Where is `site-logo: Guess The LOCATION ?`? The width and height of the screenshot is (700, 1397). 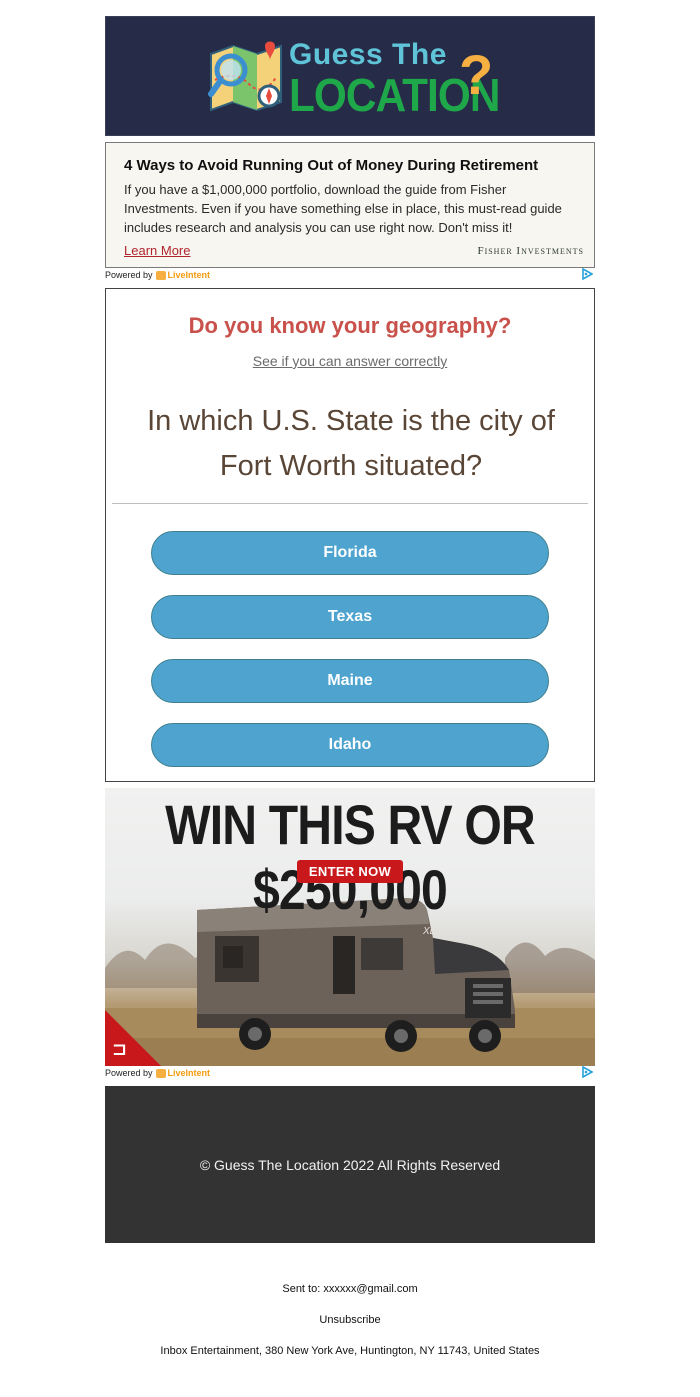
site-logo: Guess The LOCATION ? is located at coordinates (352, 76).